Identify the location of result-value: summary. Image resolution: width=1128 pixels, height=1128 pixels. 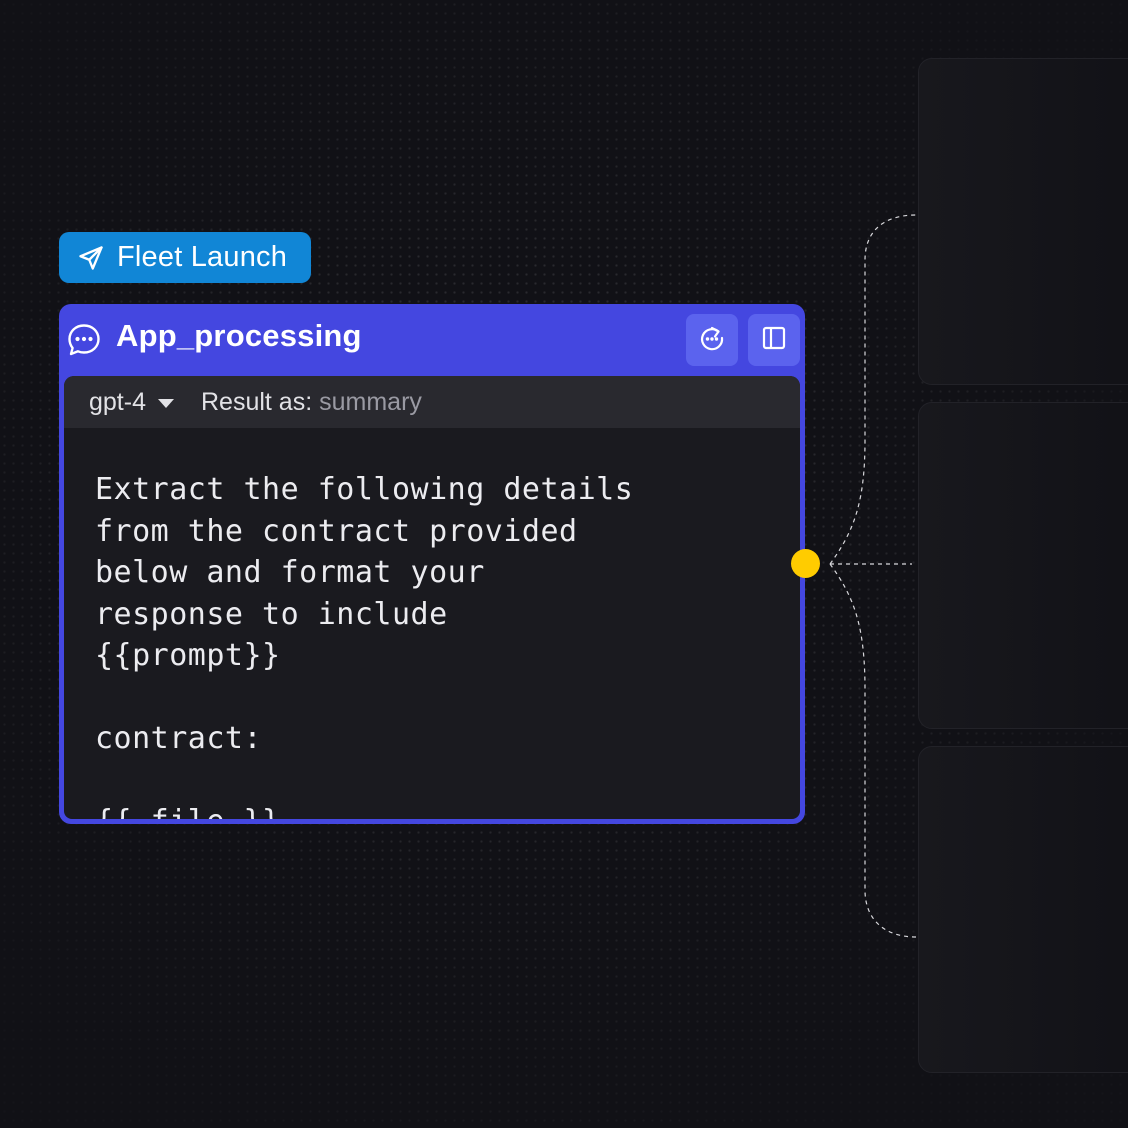
(370, 401).